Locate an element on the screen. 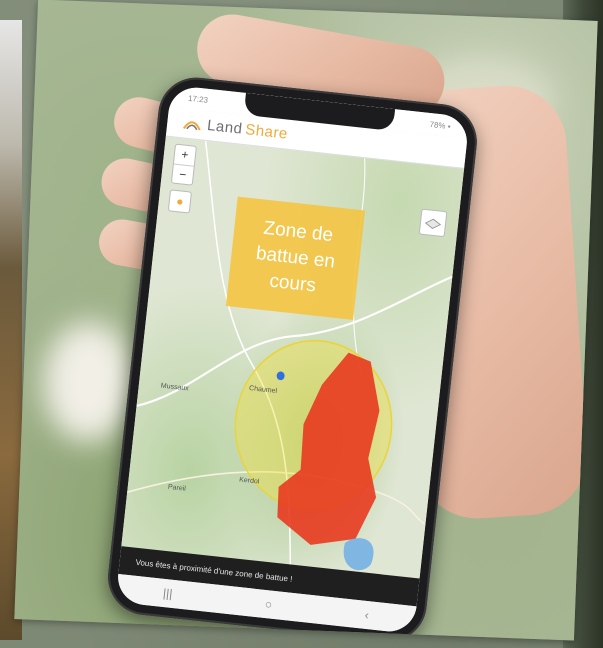 This screenshot has width=603, height=648. back-button: ‹ is located at coordinates (366, 615).